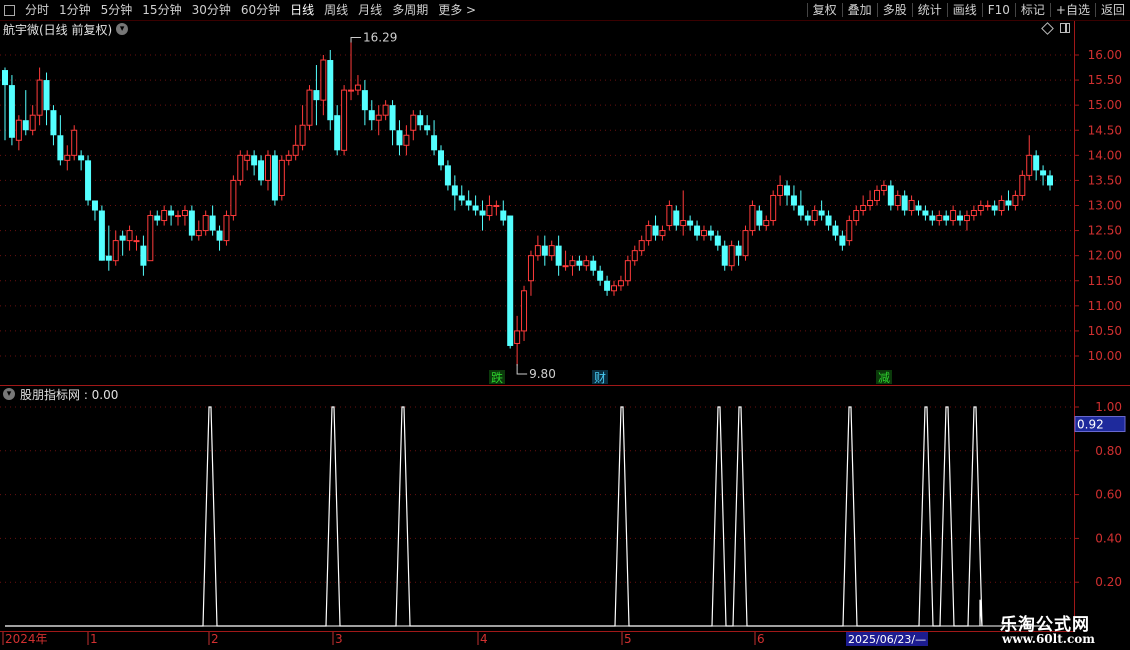 This screenshot has width=1130, height=650. What do you see at coordinates (1065, 28) in the screenshot?
I see `panel-toggle-icon` at bounding box center [1065, 28].